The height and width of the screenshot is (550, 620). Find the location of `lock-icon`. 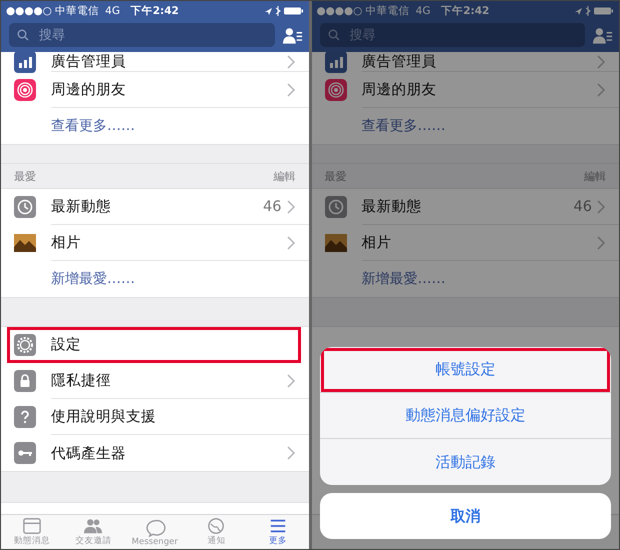

lock-icon is located at coordinates (25, 381).